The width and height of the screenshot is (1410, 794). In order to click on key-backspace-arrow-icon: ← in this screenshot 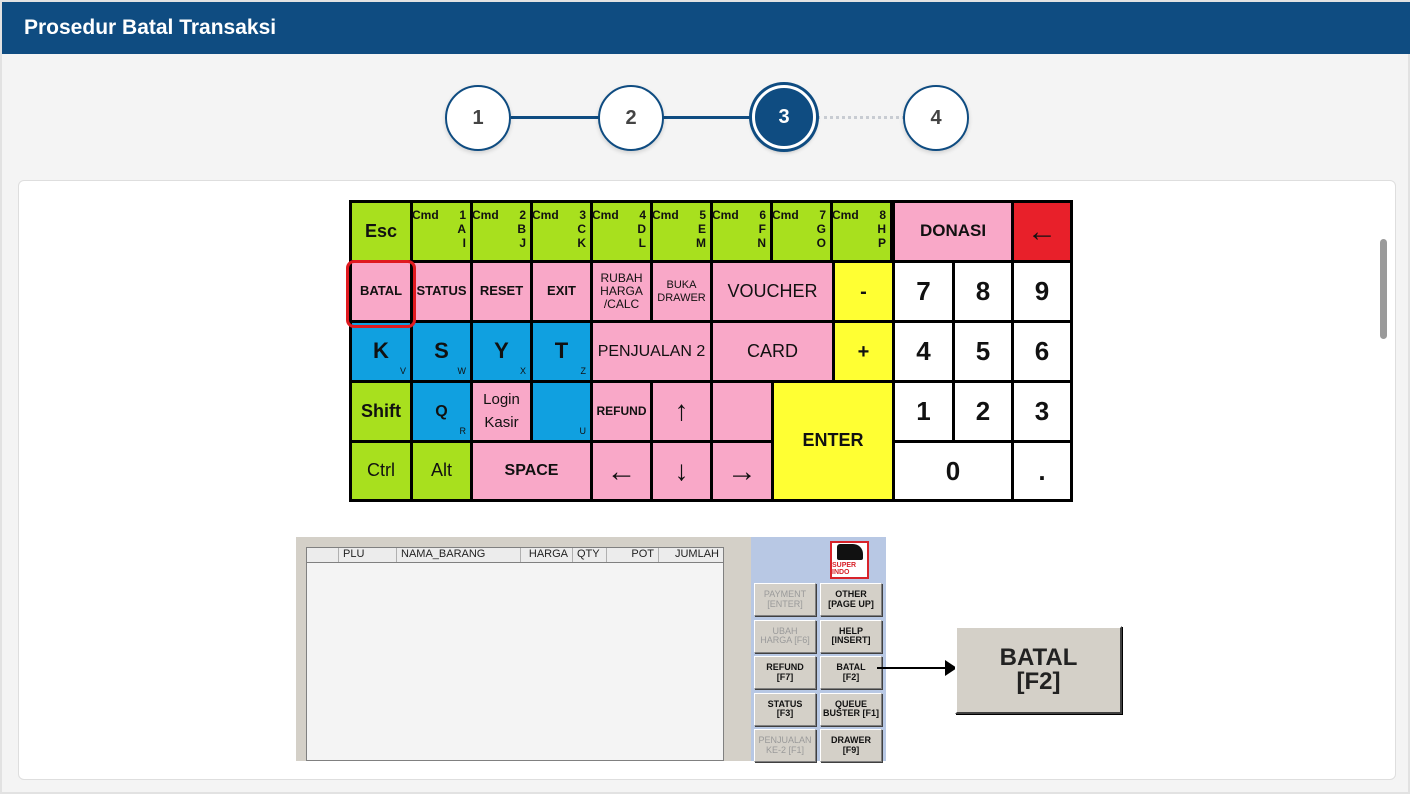, I will do `click(1042, 231)`.